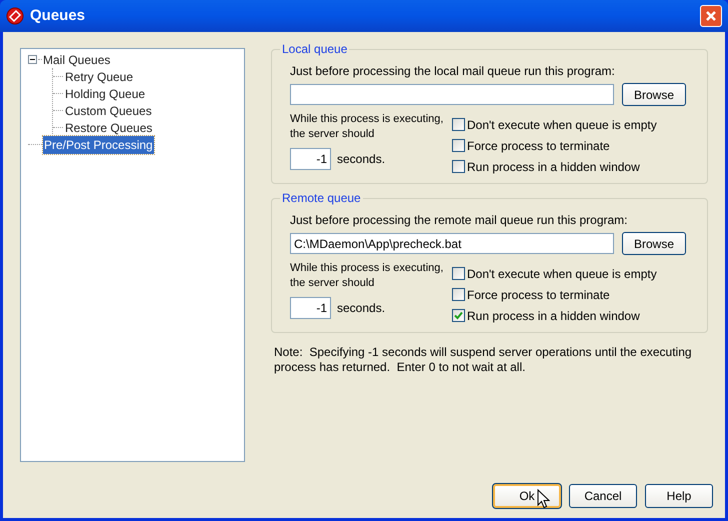 This screenshot has width=728, height=521. What do you see at coordinates (99, 77) in the screenshot?
I see `tree-item: Retry Queue` at bounding box center [99, 77].